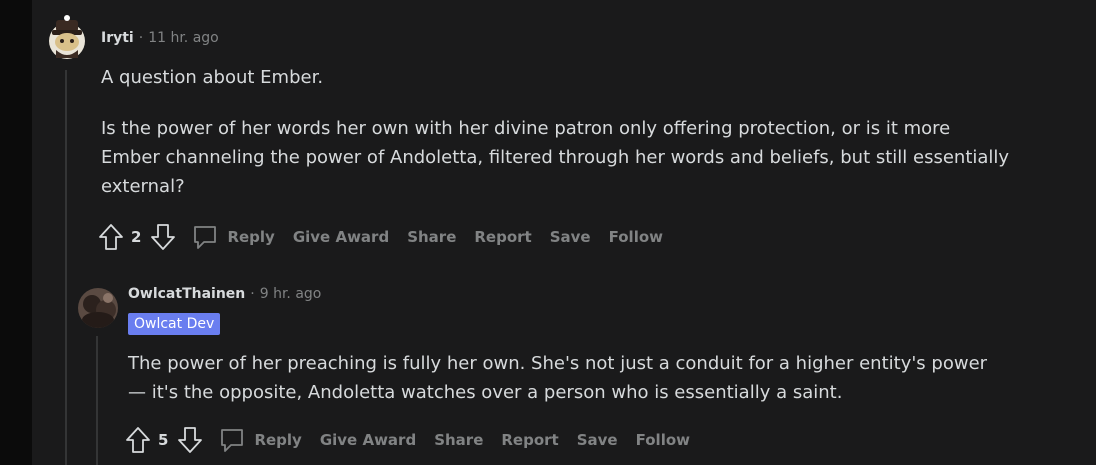  I want to click on comment-paragraph: A question about Ember., so click(212, 77).